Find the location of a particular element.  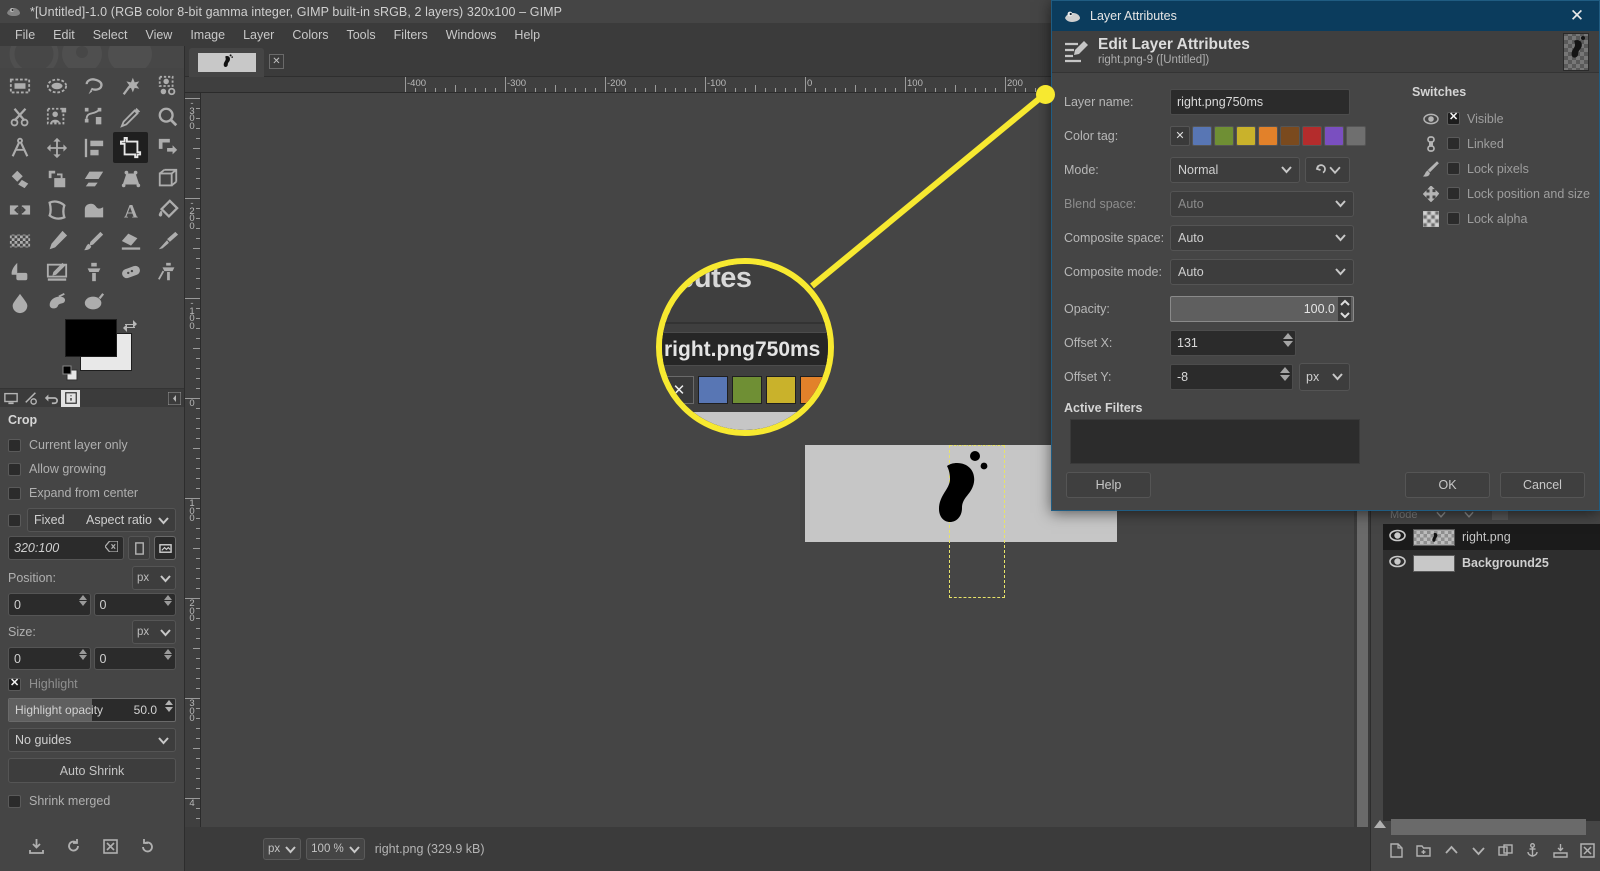

composite-mode-combo: Auto is located at coordinates (1262, 271).